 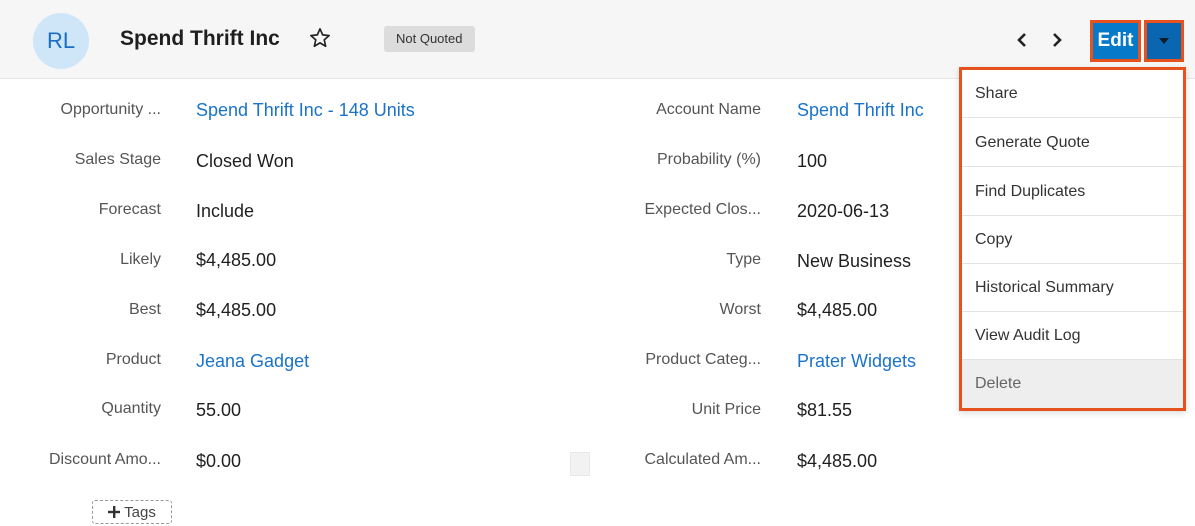 What do you see at coordinates (133, 359) in the screenshot?
I see `field-label-product: Product` at bounding box center [133, 359].